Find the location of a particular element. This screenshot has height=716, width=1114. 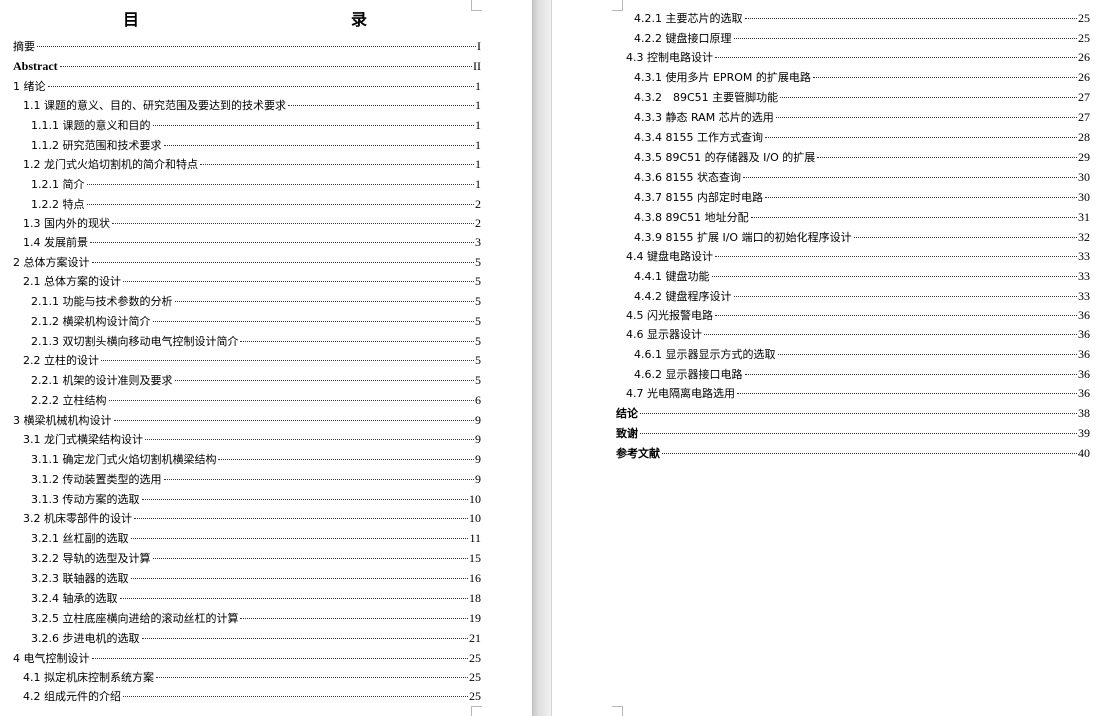

toc-entry-page-number: 6 is located at coordinates (478, 400).